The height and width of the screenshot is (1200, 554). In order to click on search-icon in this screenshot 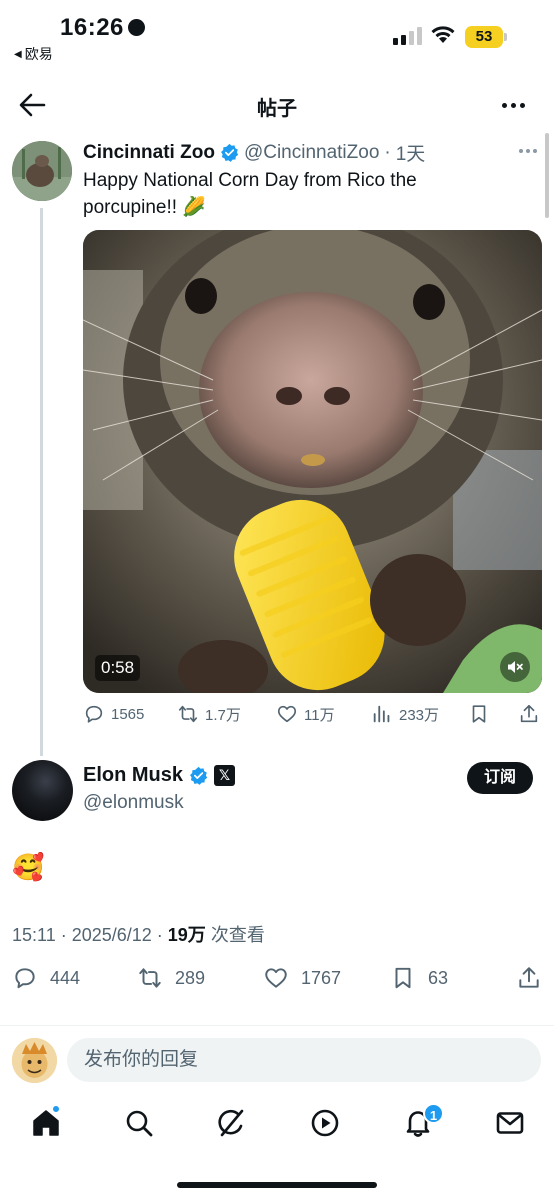, I will do `click(139, 1123)`.